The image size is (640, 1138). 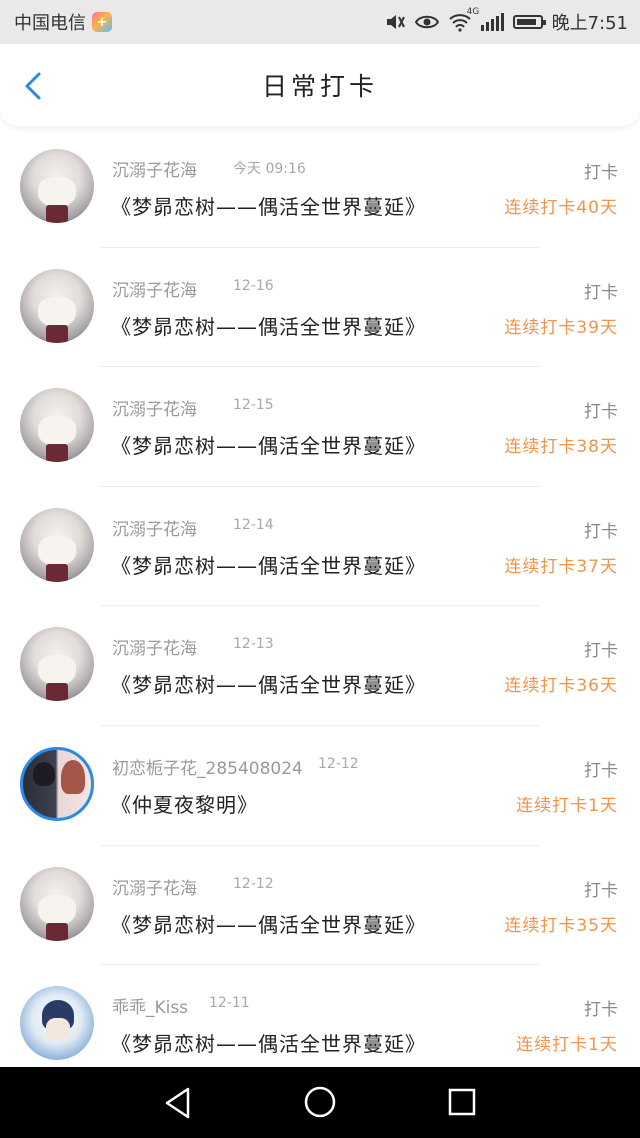 I want to click on eye-icon, so click(x=426, y=22).